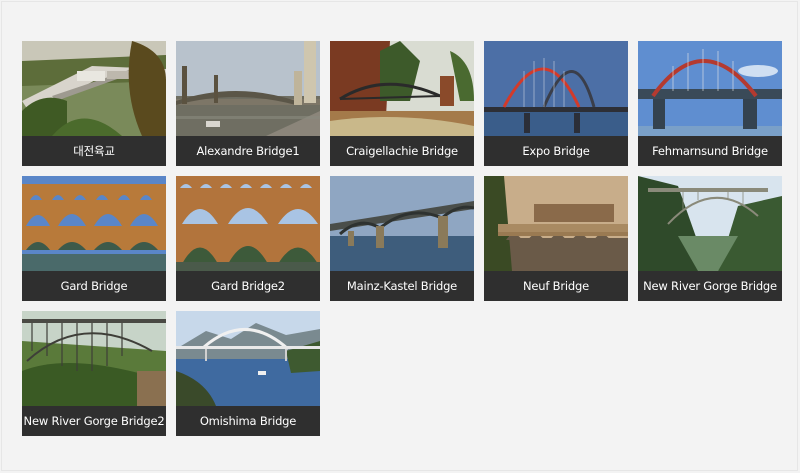 This screenshot has height=473, width=800. I want to click on item-caption: Mainz-Kastel Bridge, so click(402, 286).